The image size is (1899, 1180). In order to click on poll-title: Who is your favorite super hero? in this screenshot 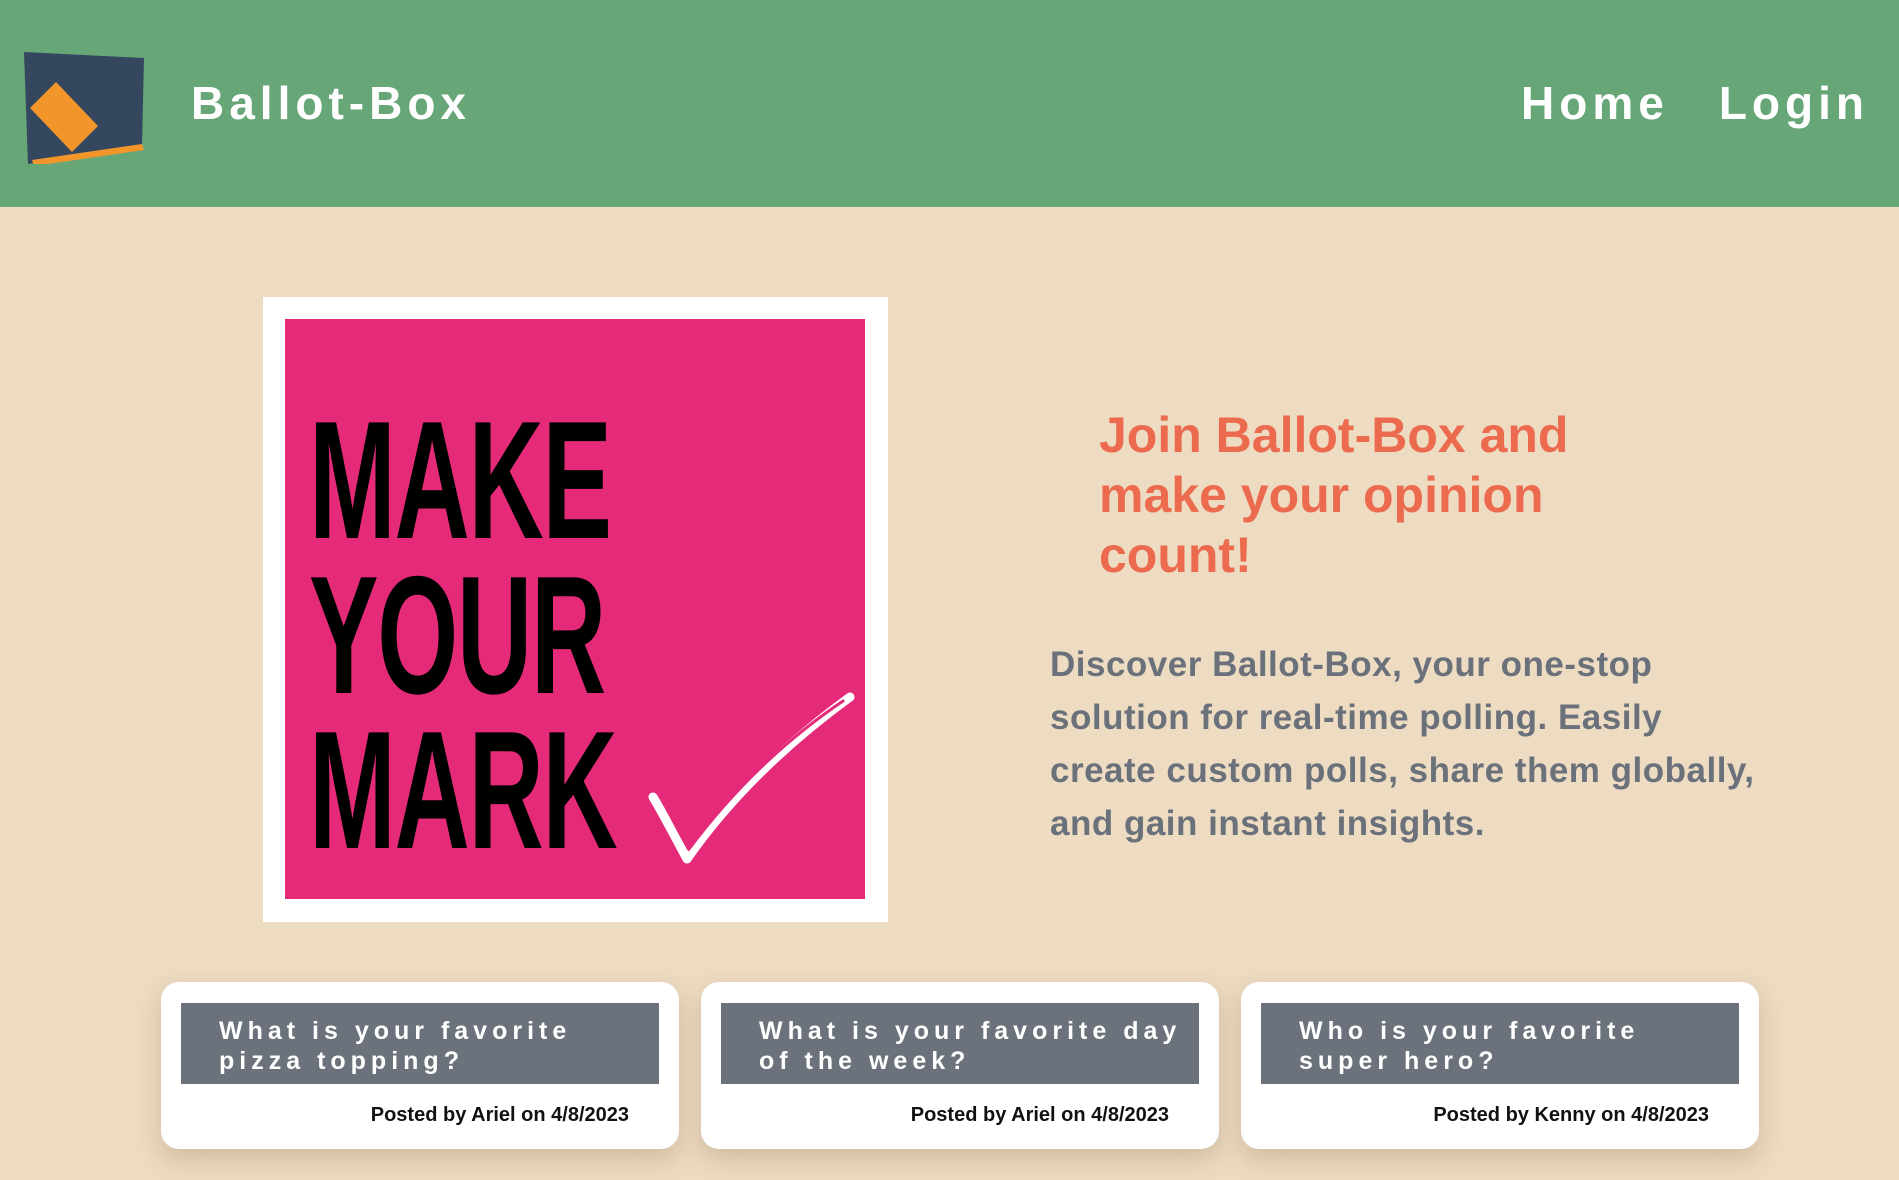, I will do `click(1514, 1046)`.